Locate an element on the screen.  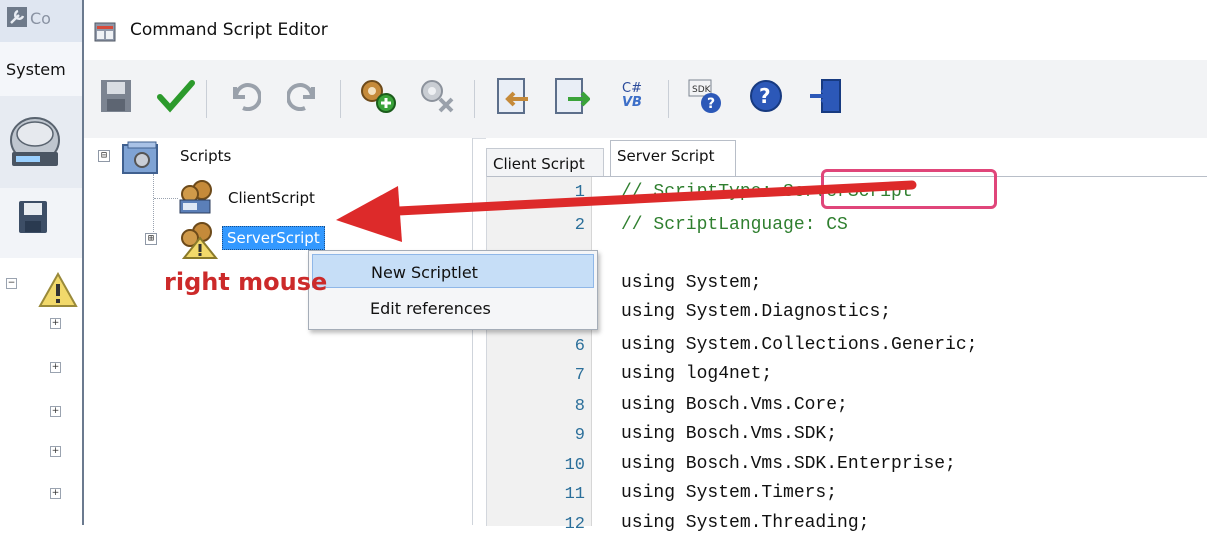
scripts-folder-icon is located at coordinates (140, 157).